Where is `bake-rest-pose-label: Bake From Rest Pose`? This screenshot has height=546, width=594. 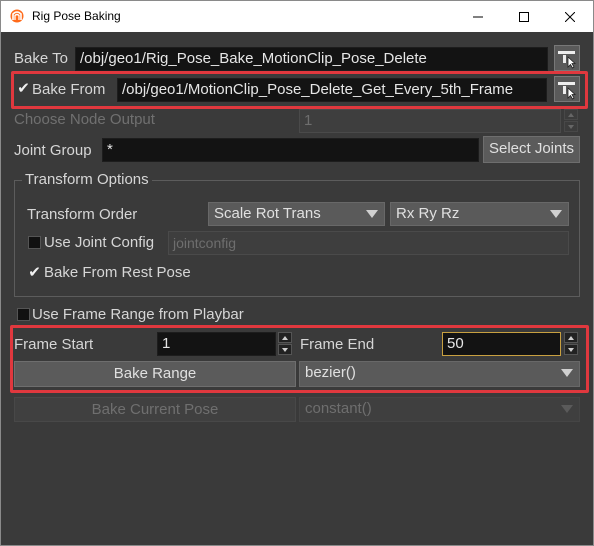
bake-rest-pose-label: Bake From Rest Pose is located at coordinates (117, 272).